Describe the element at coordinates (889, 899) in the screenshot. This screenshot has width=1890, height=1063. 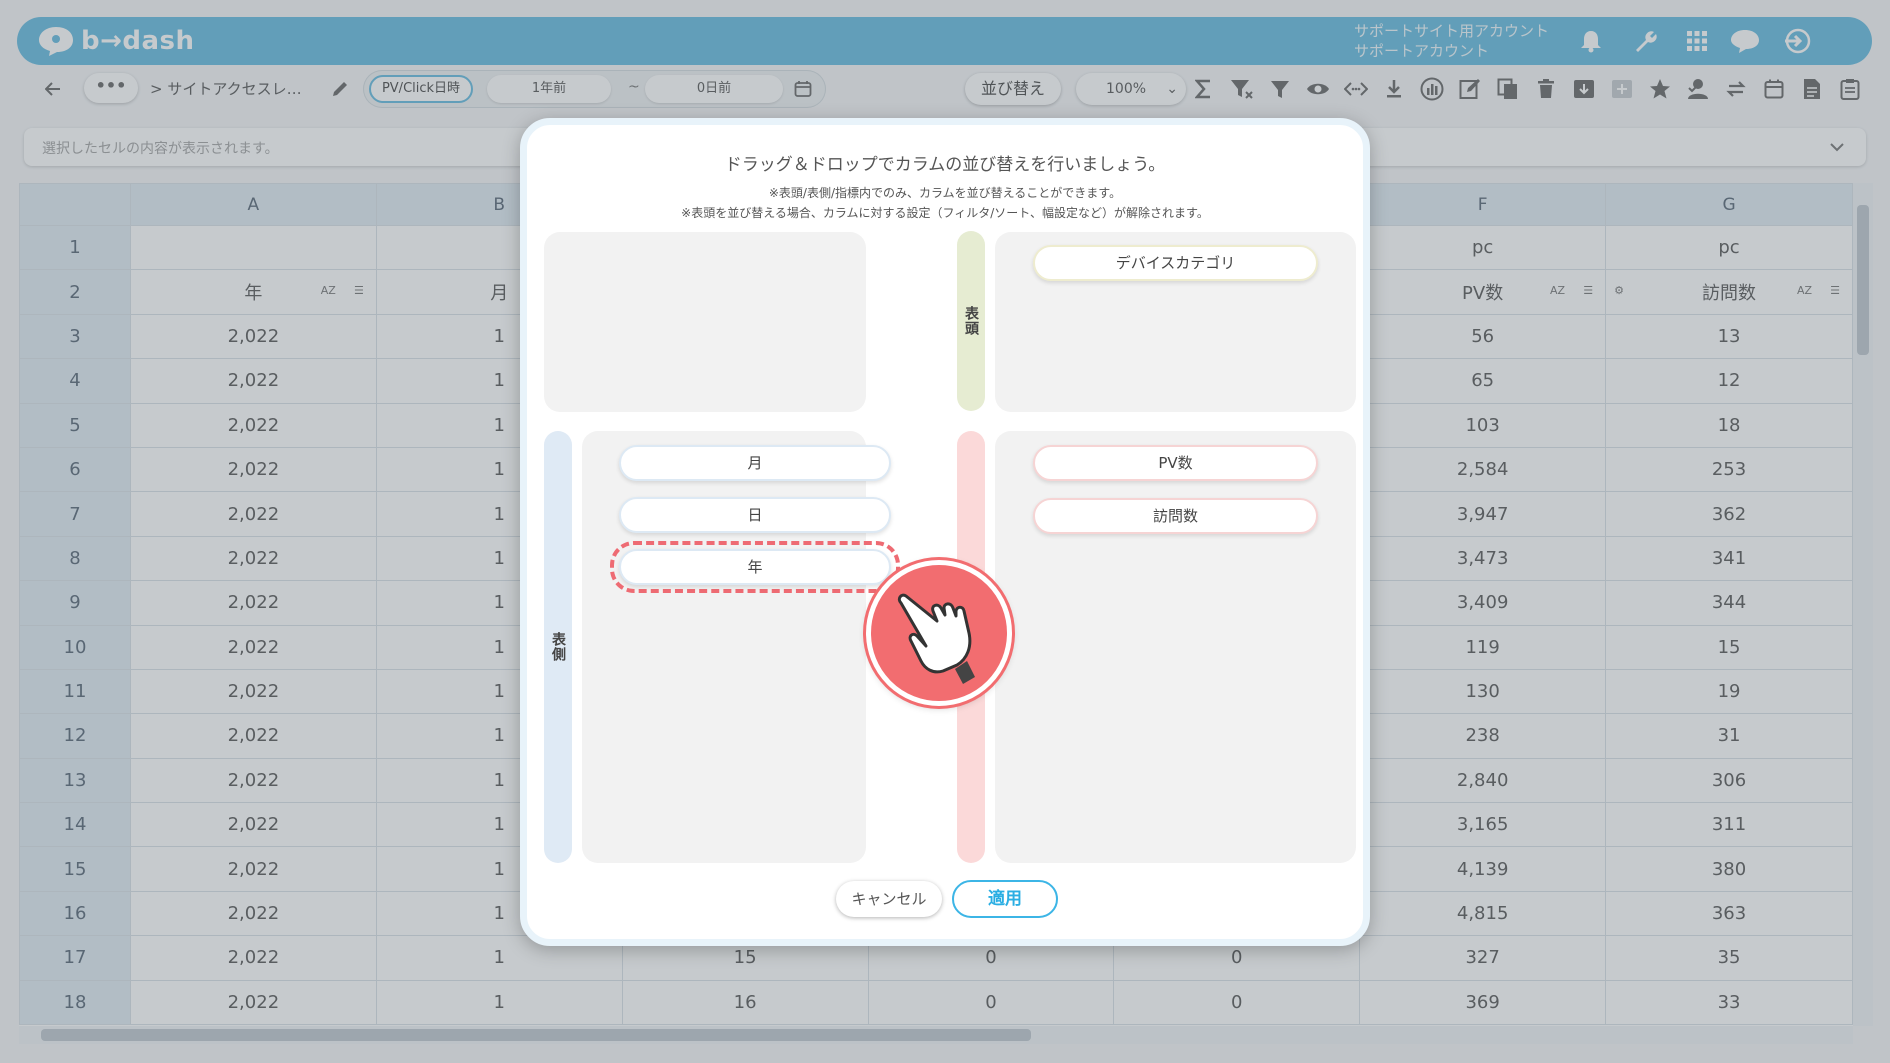
I see `cancel-button: キャンセル` at that location.